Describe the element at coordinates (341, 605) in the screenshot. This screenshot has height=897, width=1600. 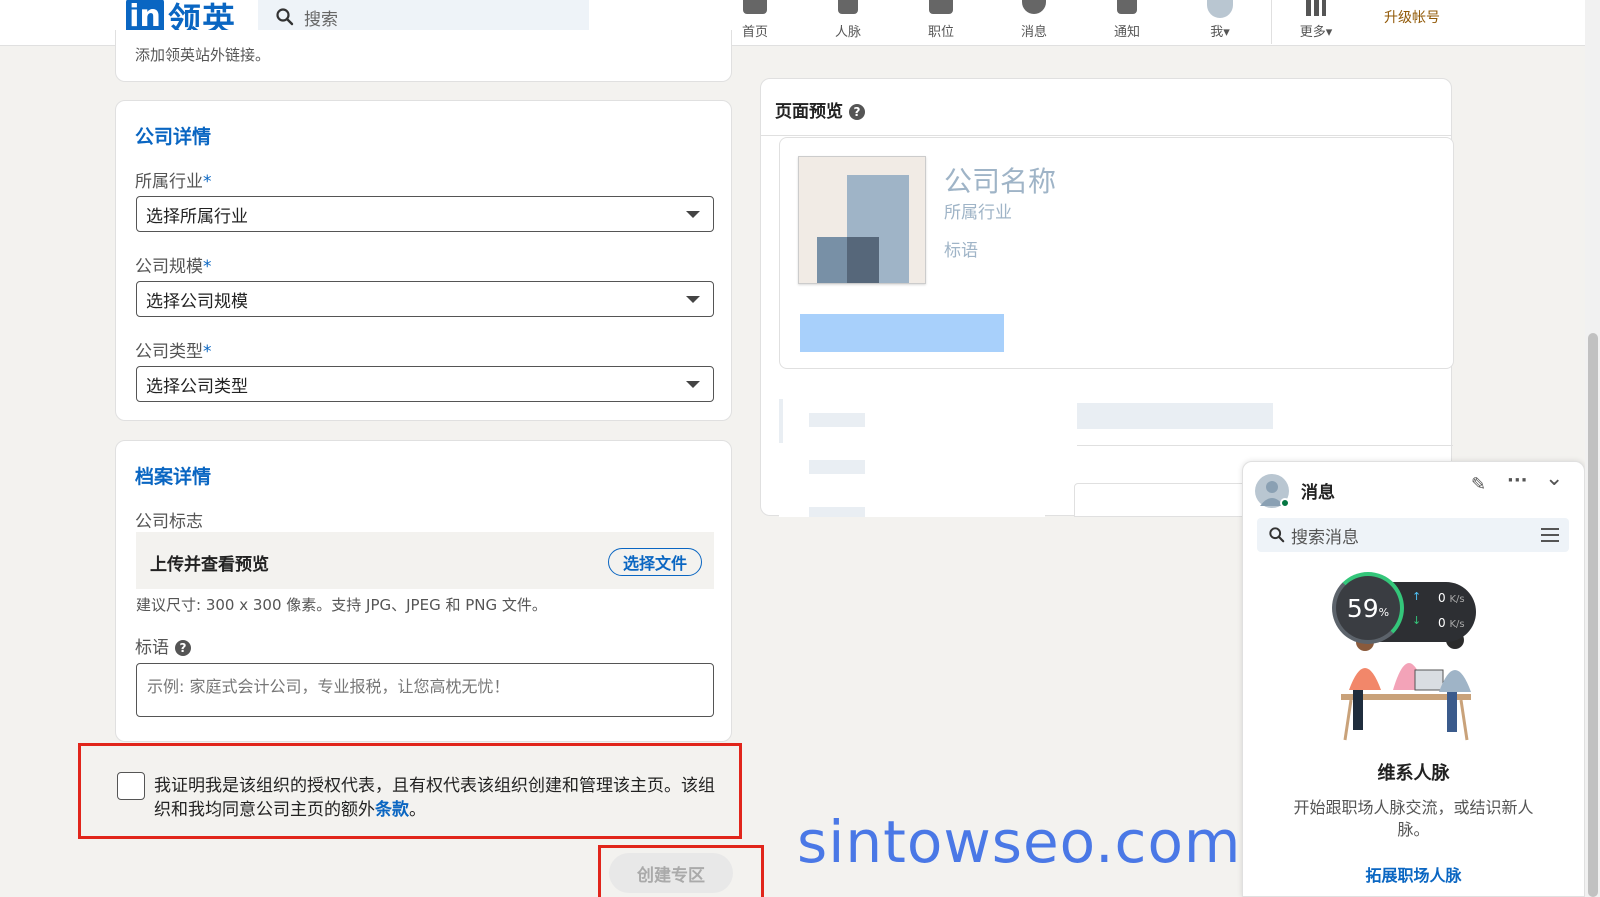
I see `logo-size-hint: 建议尺寸: 300 x 300 像素。支持 JPG、JPEG 和 PNG 文件。` at that location.